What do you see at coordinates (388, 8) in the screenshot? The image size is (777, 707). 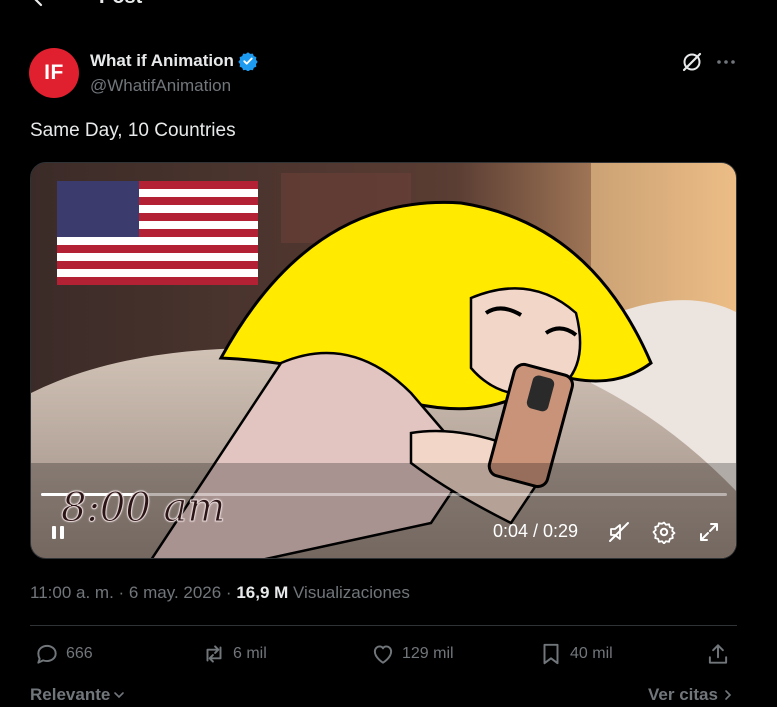 I see `post-header: Post` at bounding box center [388, 8].